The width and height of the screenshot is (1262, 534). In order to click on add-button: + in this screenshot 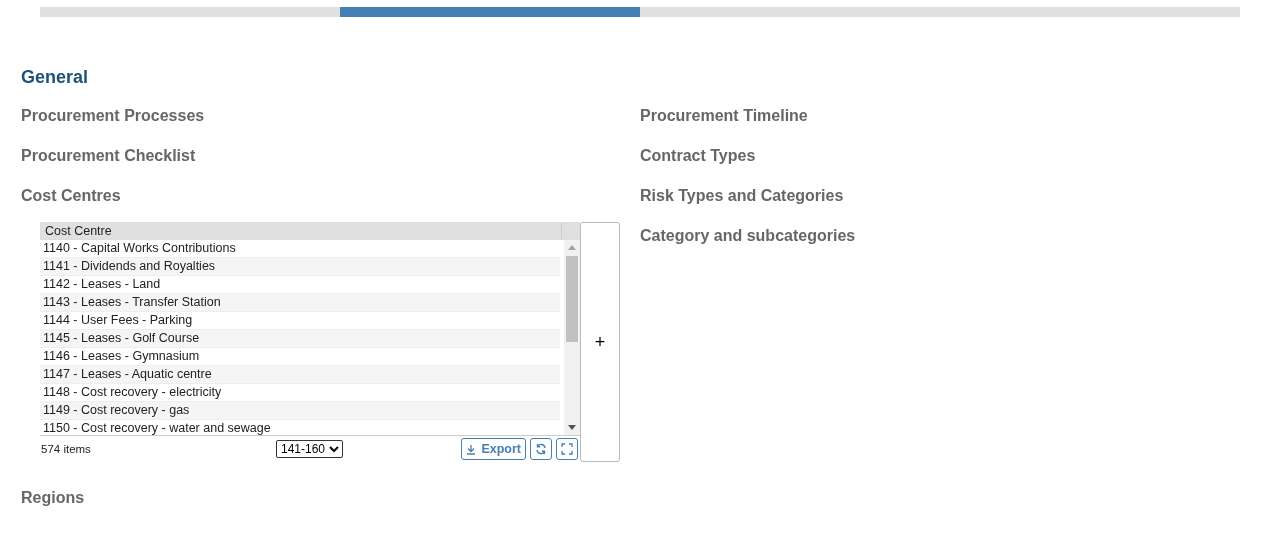, I will do `click(600, 342)`.